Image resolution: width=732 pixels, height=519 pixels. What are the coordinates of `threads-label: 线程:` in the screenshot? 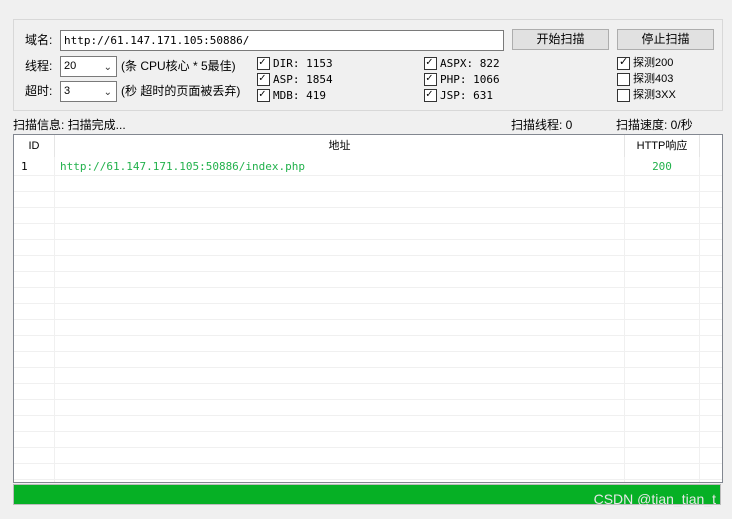 It's located at (39, 66).